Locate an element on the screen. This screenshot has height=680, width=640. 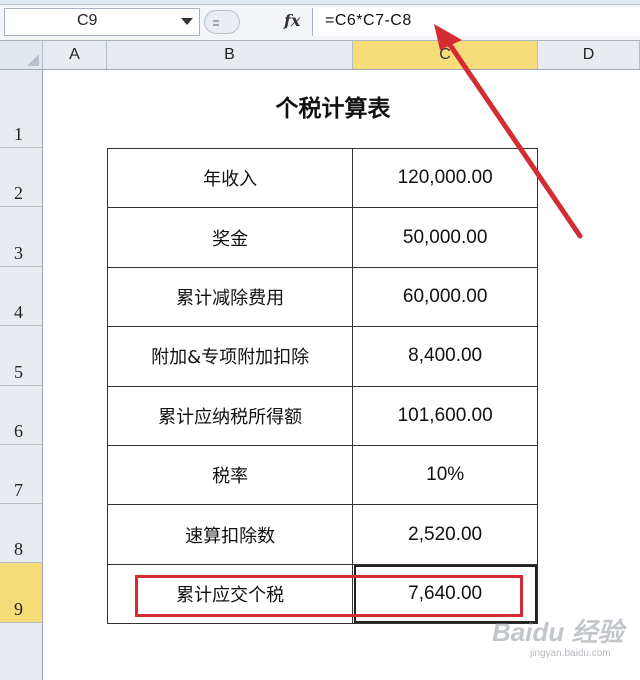
table-row: 累计应纳税所得额 101,600.00 is located at coordinates (322, 415).